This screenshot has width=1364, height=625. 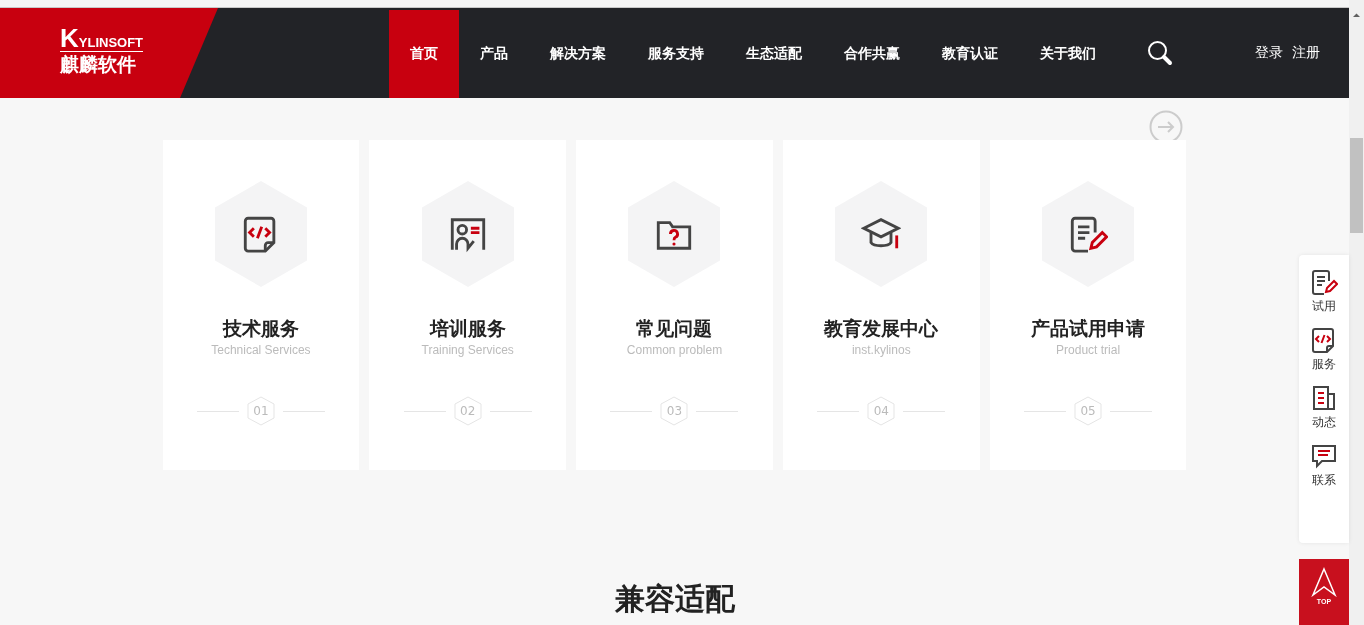 I want to click on card-number: 02, so click(x=467, y=411).